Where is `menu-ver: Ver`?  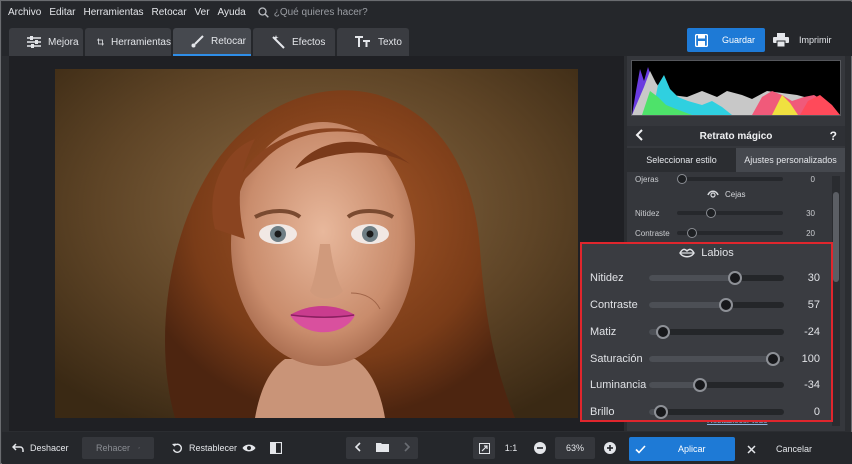 menu-ver: Ver is located at coordinates (202, 12).